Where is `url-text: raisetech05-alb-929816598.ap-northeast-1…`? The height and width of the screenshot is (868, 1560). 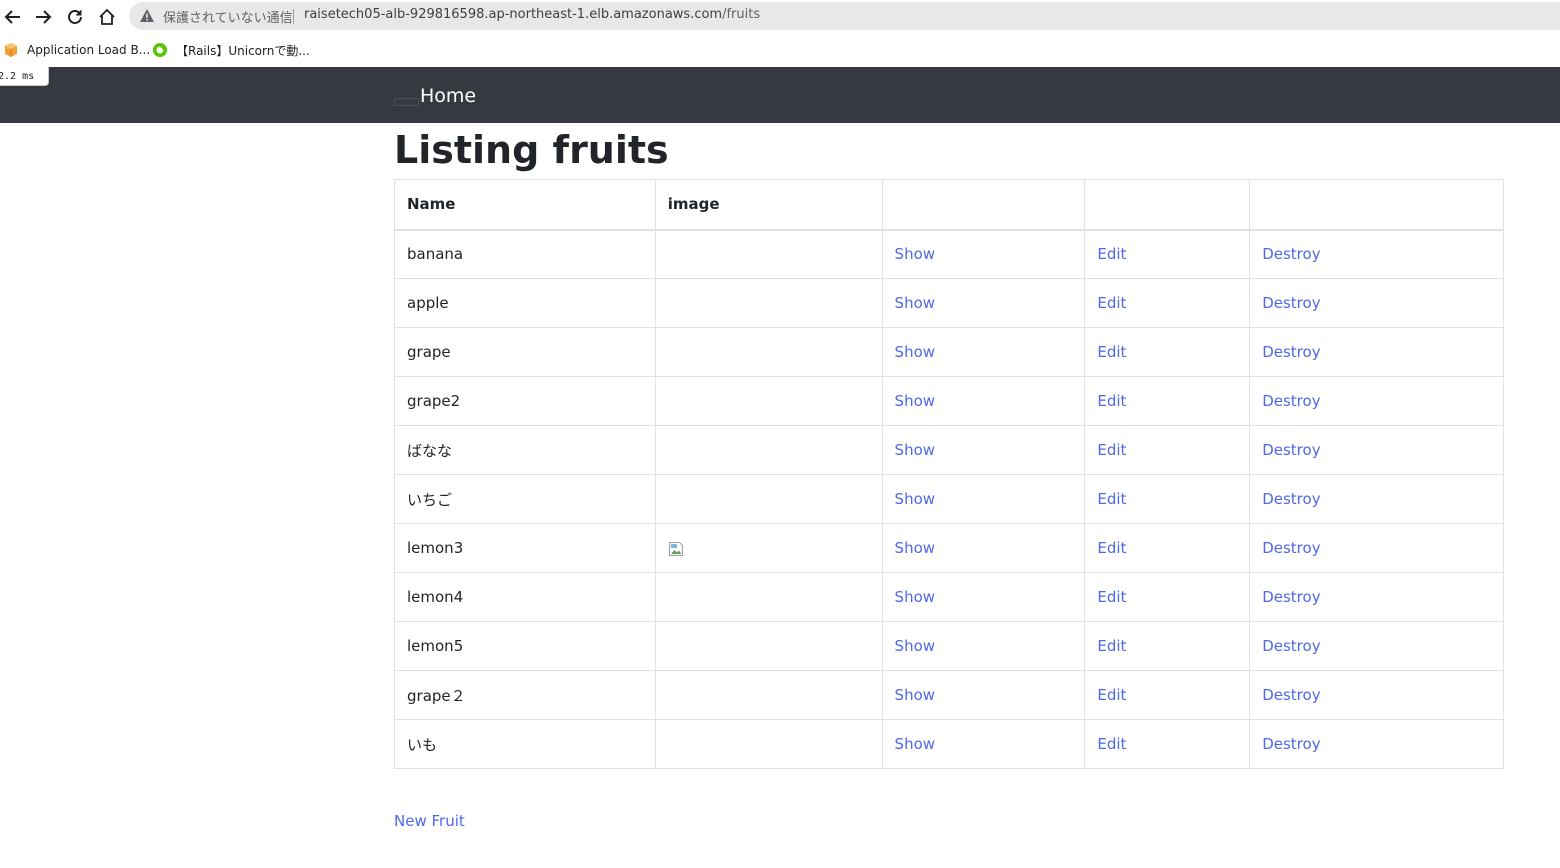 url-text: raisetech05-alb-929816598.ap-northeast-1… is located at coordinates (532, 14).